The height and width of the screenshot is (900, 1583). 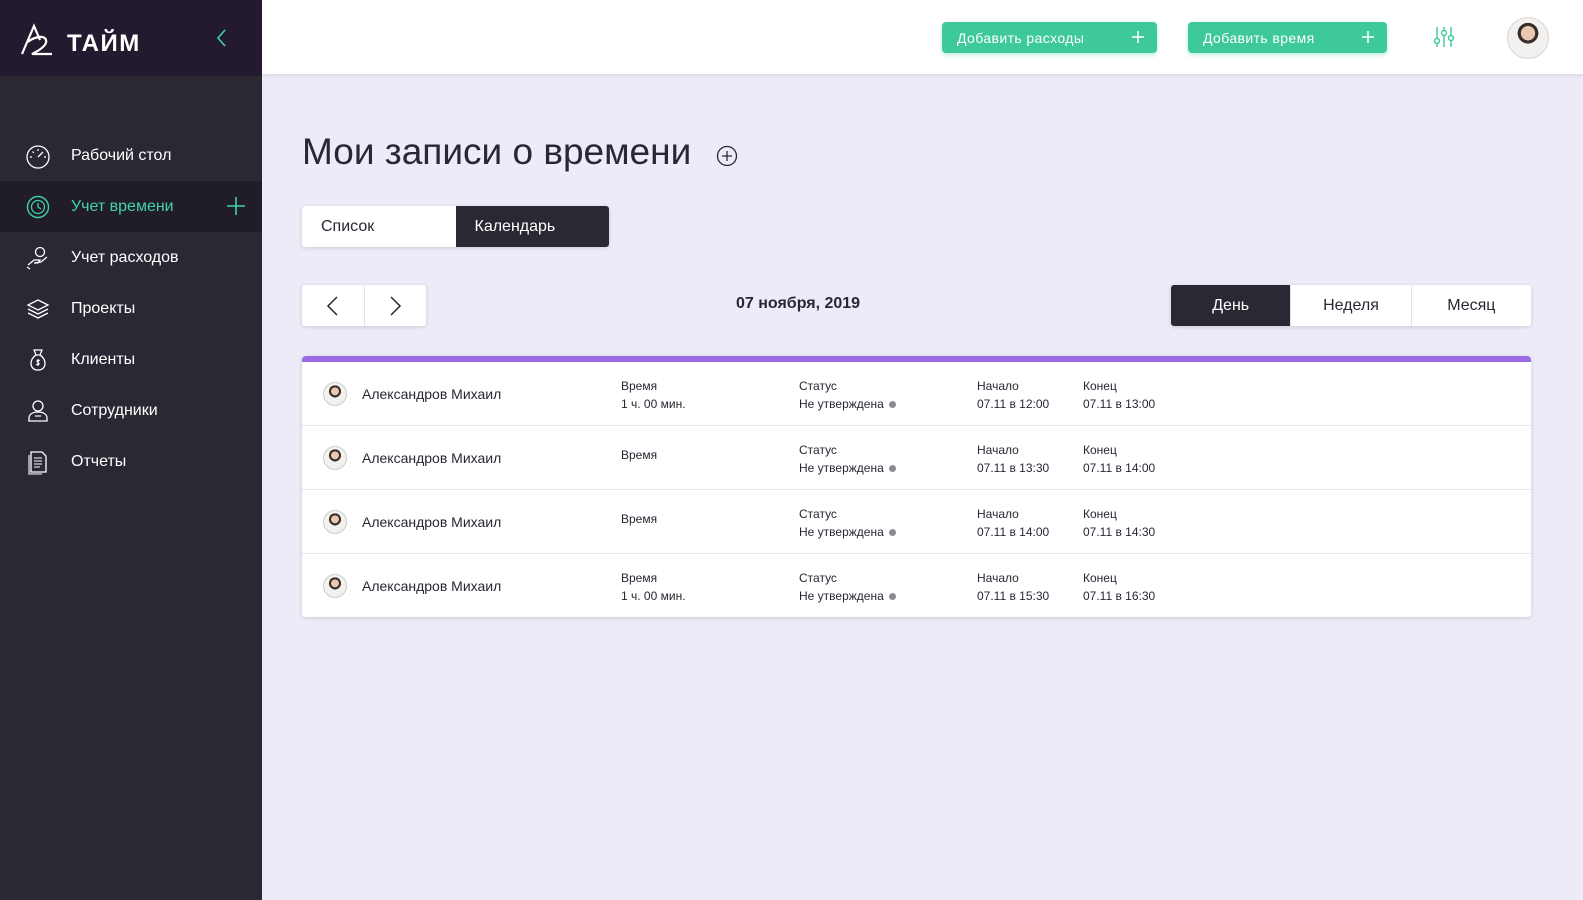 I want to click on view-mode-toggle: Список Календарь, so click(x=455, y=226).